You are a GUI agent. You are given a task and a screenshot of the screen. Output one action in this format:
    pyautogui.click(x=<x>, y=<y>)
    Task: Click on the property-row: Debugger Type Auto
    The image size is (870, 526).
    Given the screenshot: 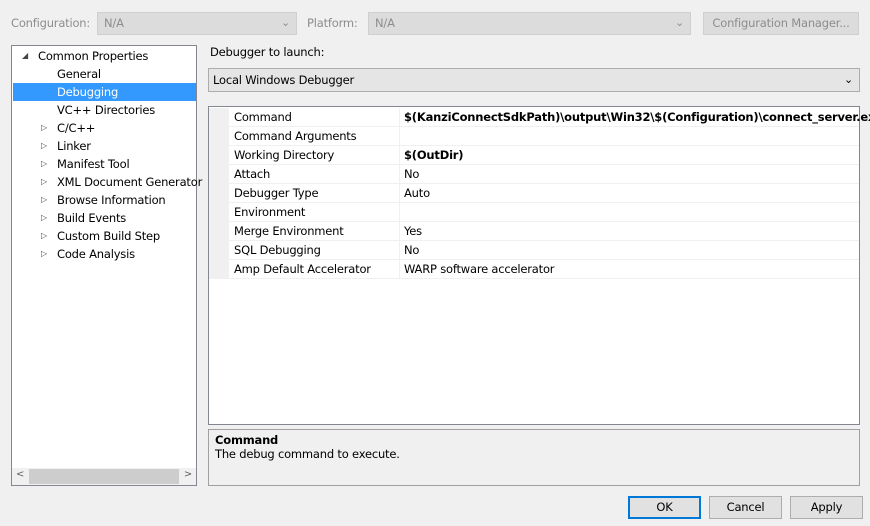 What is the action you would take?
    pyautogui.click(x=534, y=193)
    